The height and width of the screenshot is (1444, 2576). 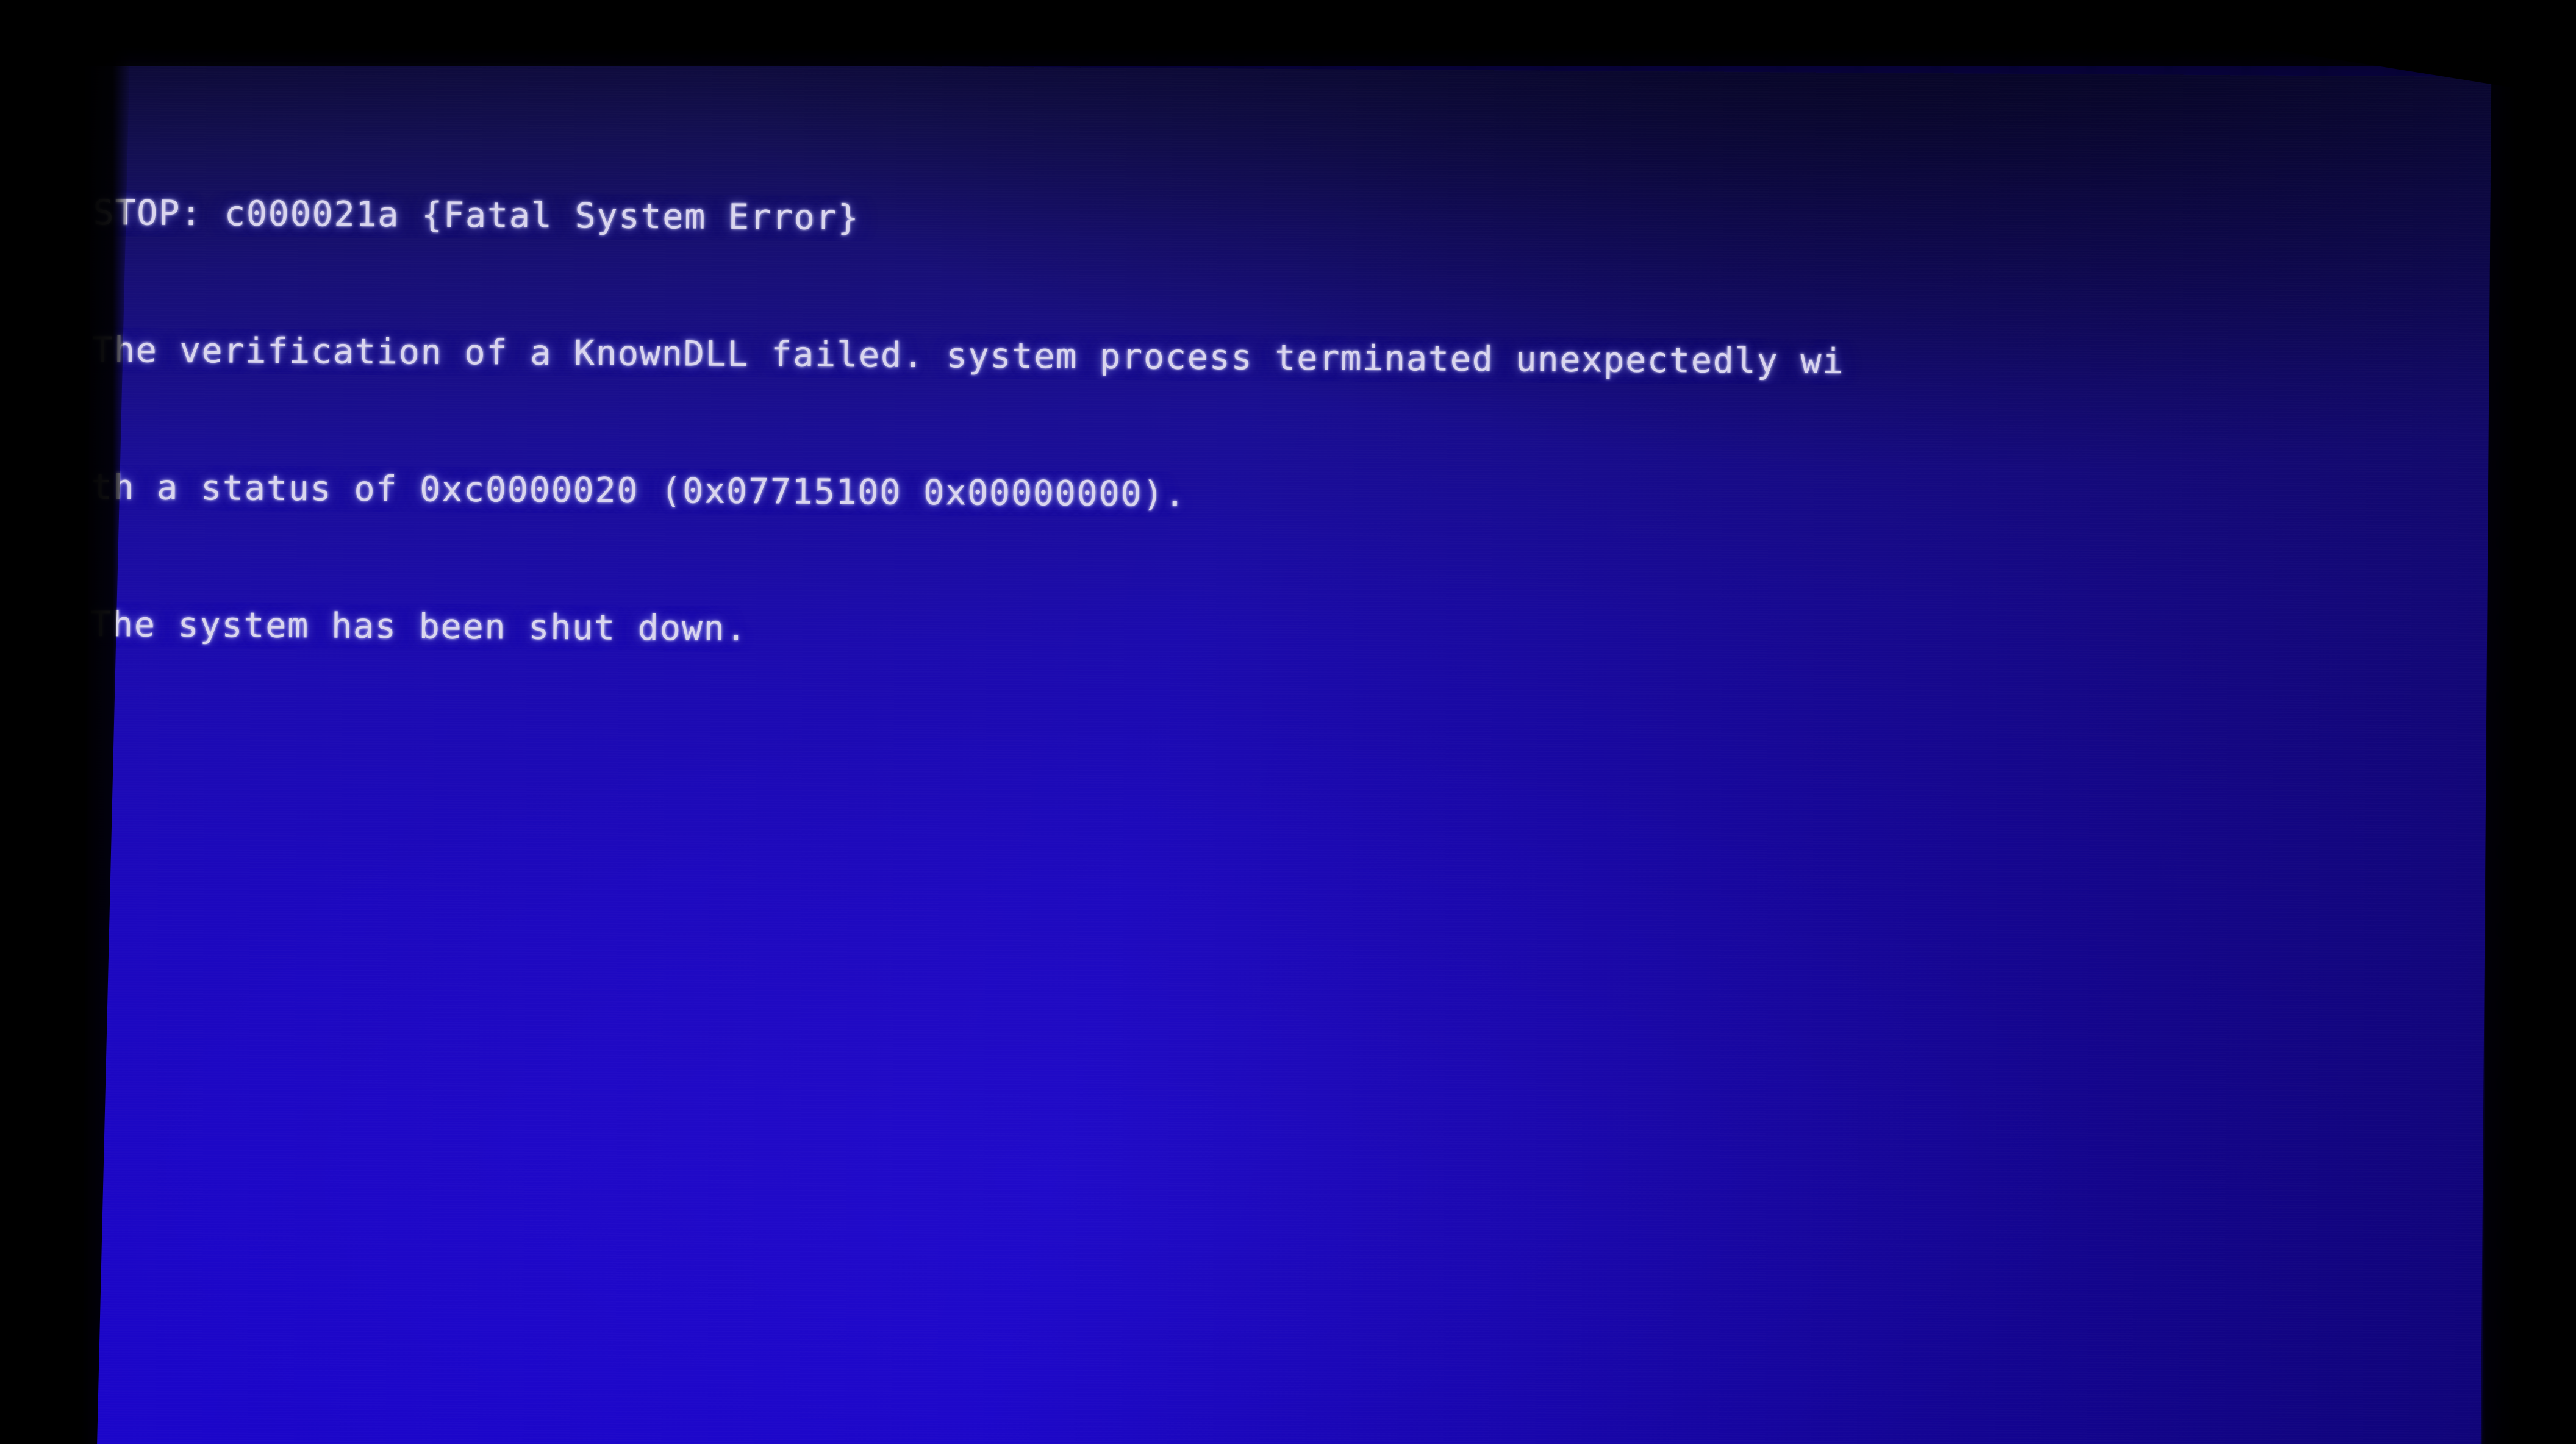 What do you see at coordinates (419, 626) in the screenshot?
I see `stop-error-line-4: The system has been shut down.` at bounding box center [419, 626].